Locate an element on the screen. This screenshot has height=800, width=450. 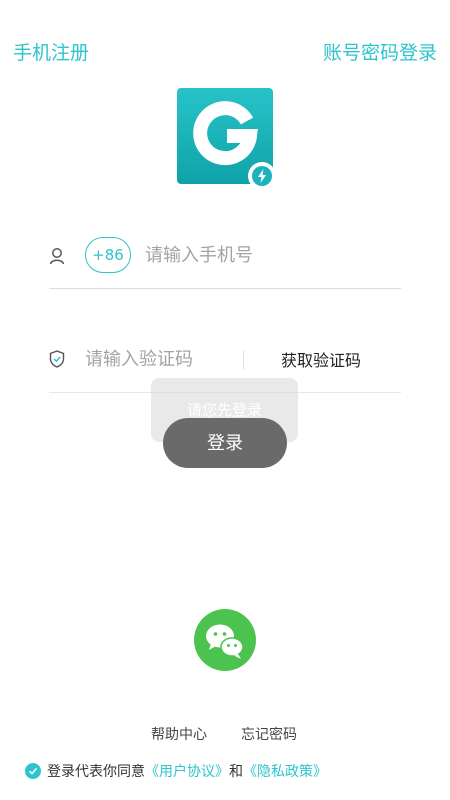
forgot-password-link: 忘记密码 is located at coordinates (269, 734).